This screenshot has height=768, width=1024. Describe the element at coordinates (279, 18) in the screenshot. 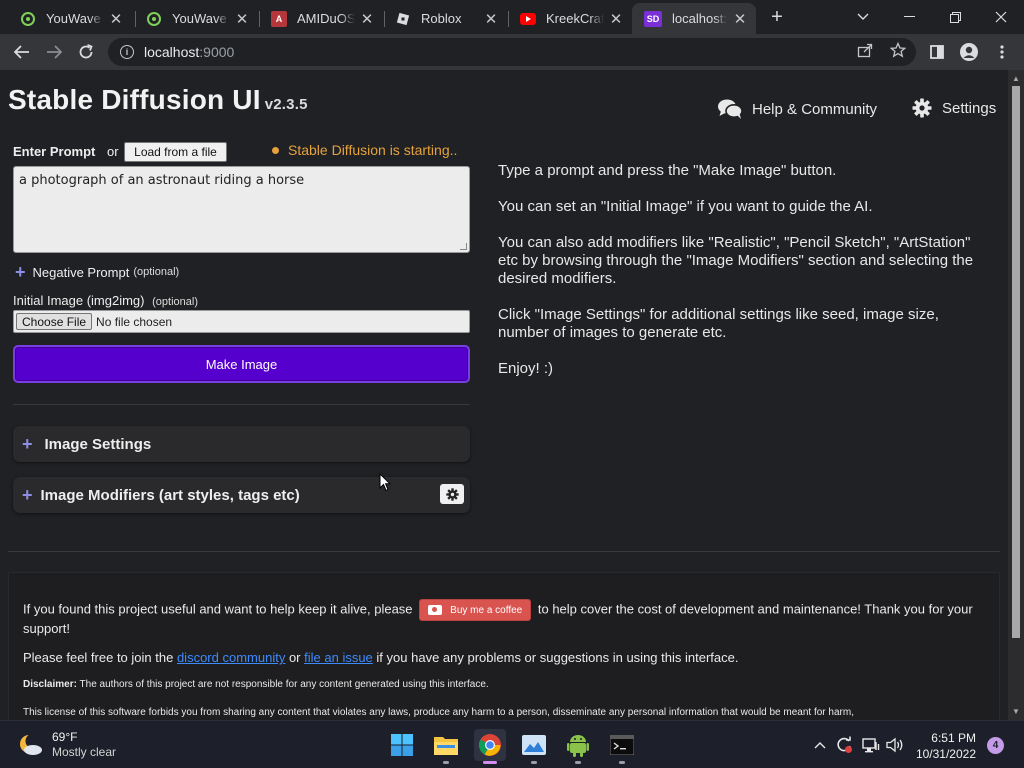

I see `amiduos-icon: A` at that location.